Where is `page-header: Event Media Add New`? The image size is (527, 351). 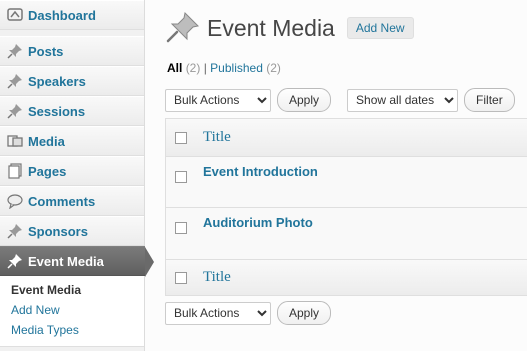 page-header: Event Media Add New is located at coordinates (289, 28).